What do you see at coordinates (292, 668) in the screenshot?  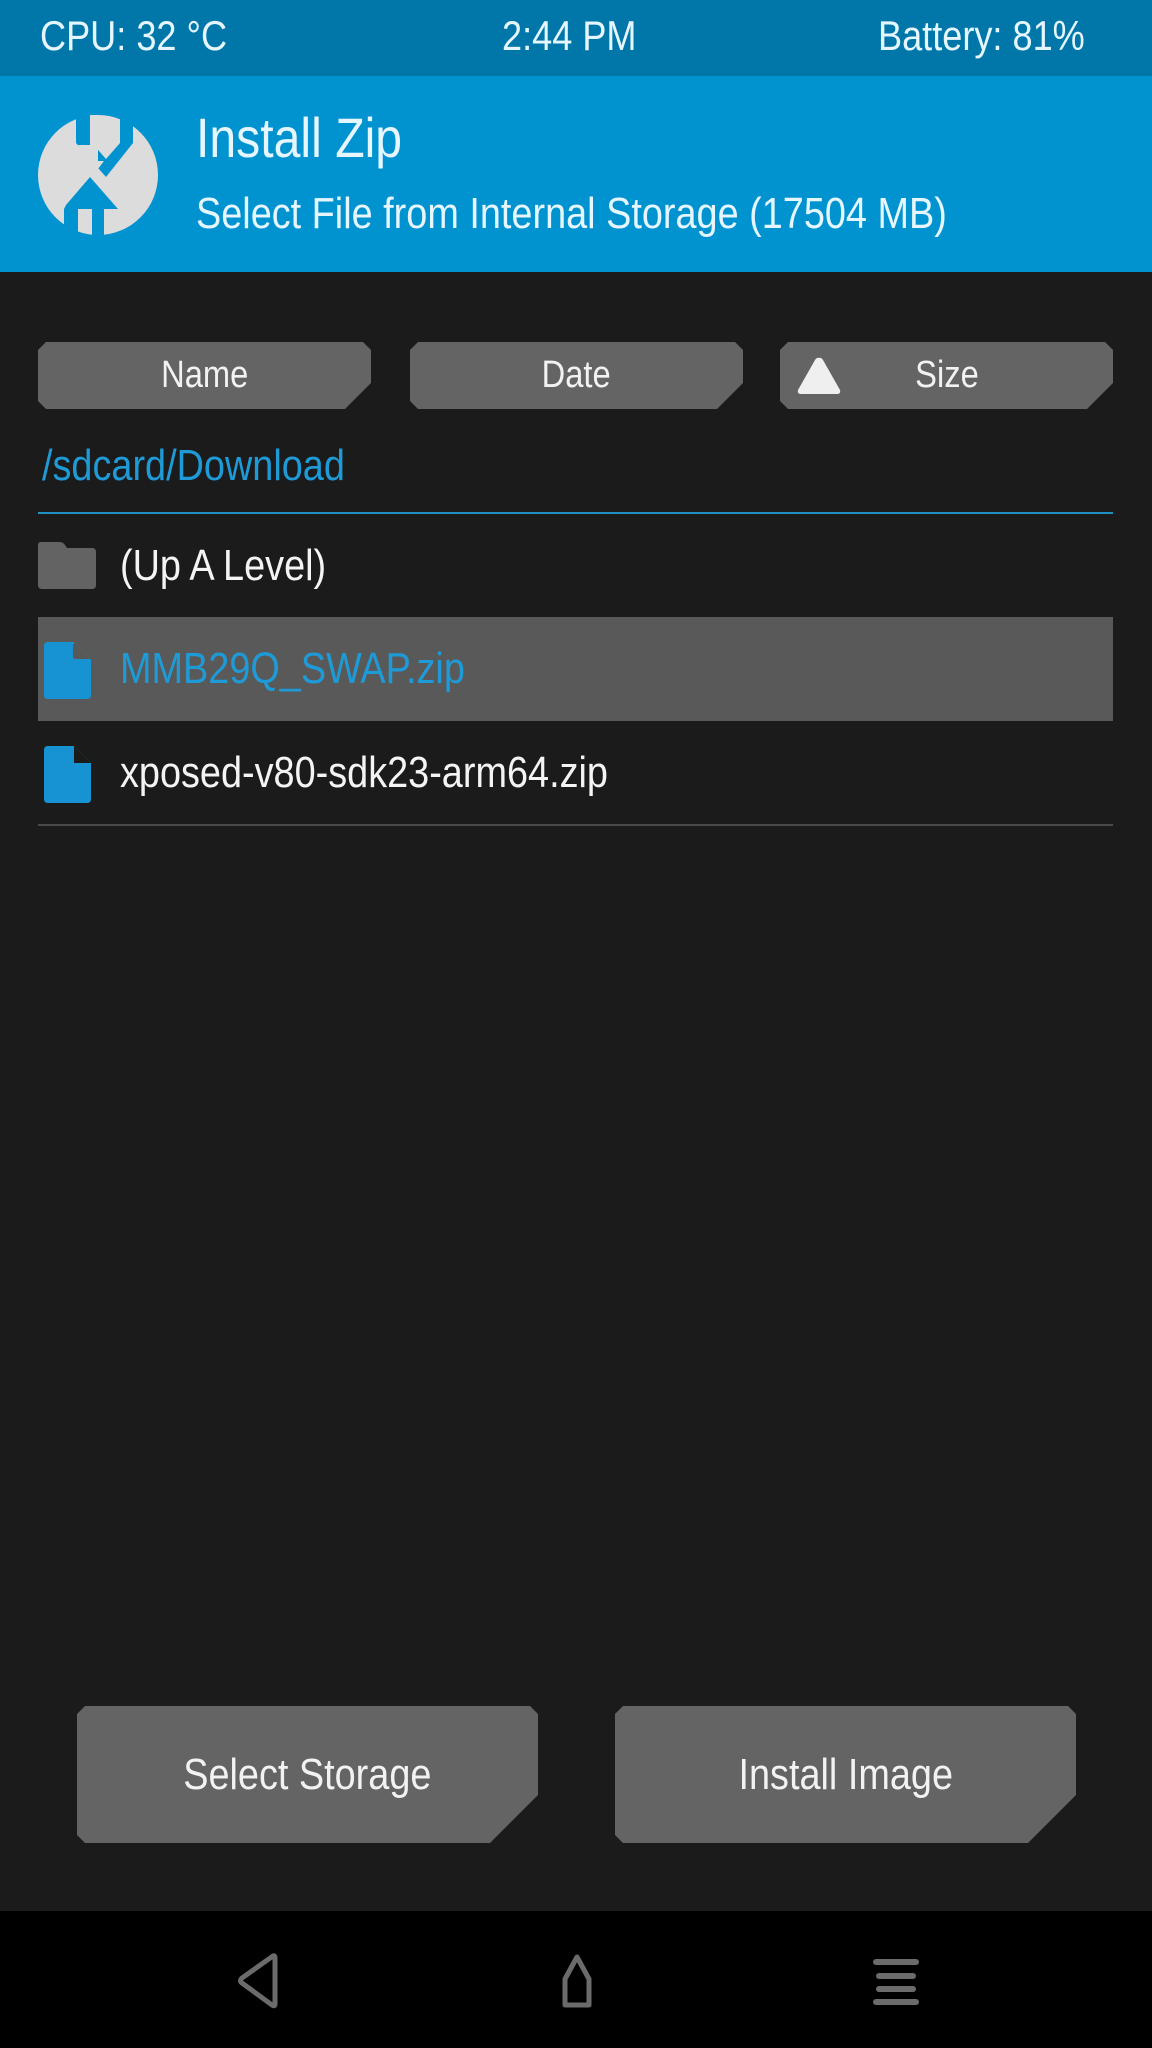 I see `file-name: MMB29Q_SWAP.zip` at bounding box center [292, 668].